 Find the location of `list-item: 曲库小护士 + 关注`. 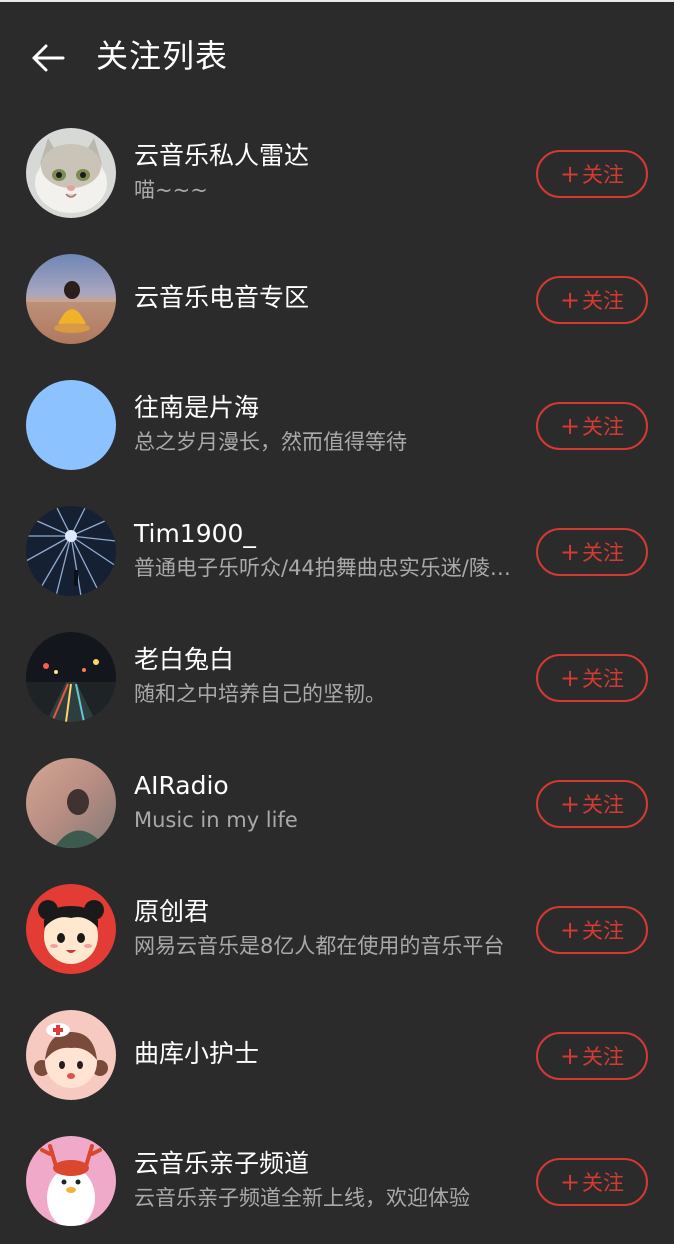

list-item: 曲库小护士 + 关注 is located at coordinates (337, 1055).